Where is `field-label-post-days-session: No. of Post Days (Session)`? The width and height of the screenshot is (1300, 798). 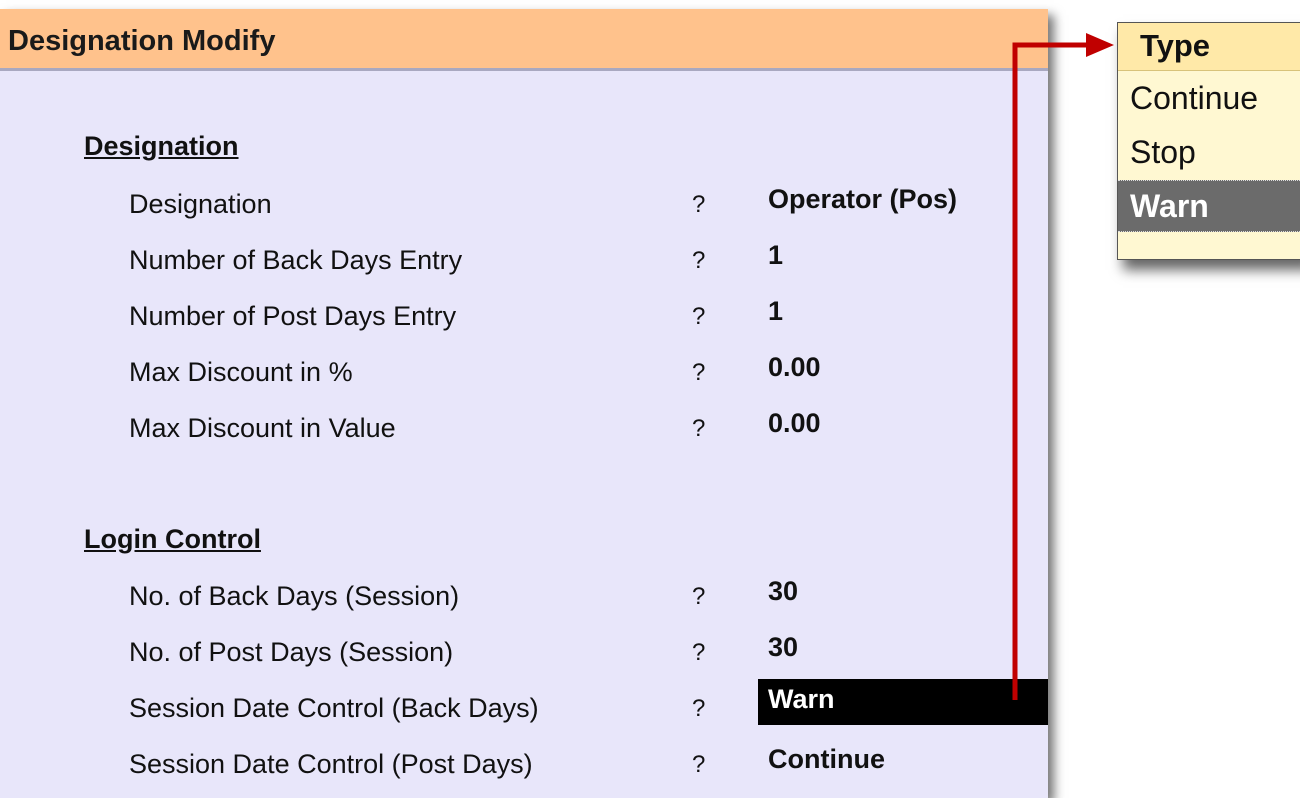
field-label-post-days-session: No. of Post Days (Session) is located at coordinates (291, 652).